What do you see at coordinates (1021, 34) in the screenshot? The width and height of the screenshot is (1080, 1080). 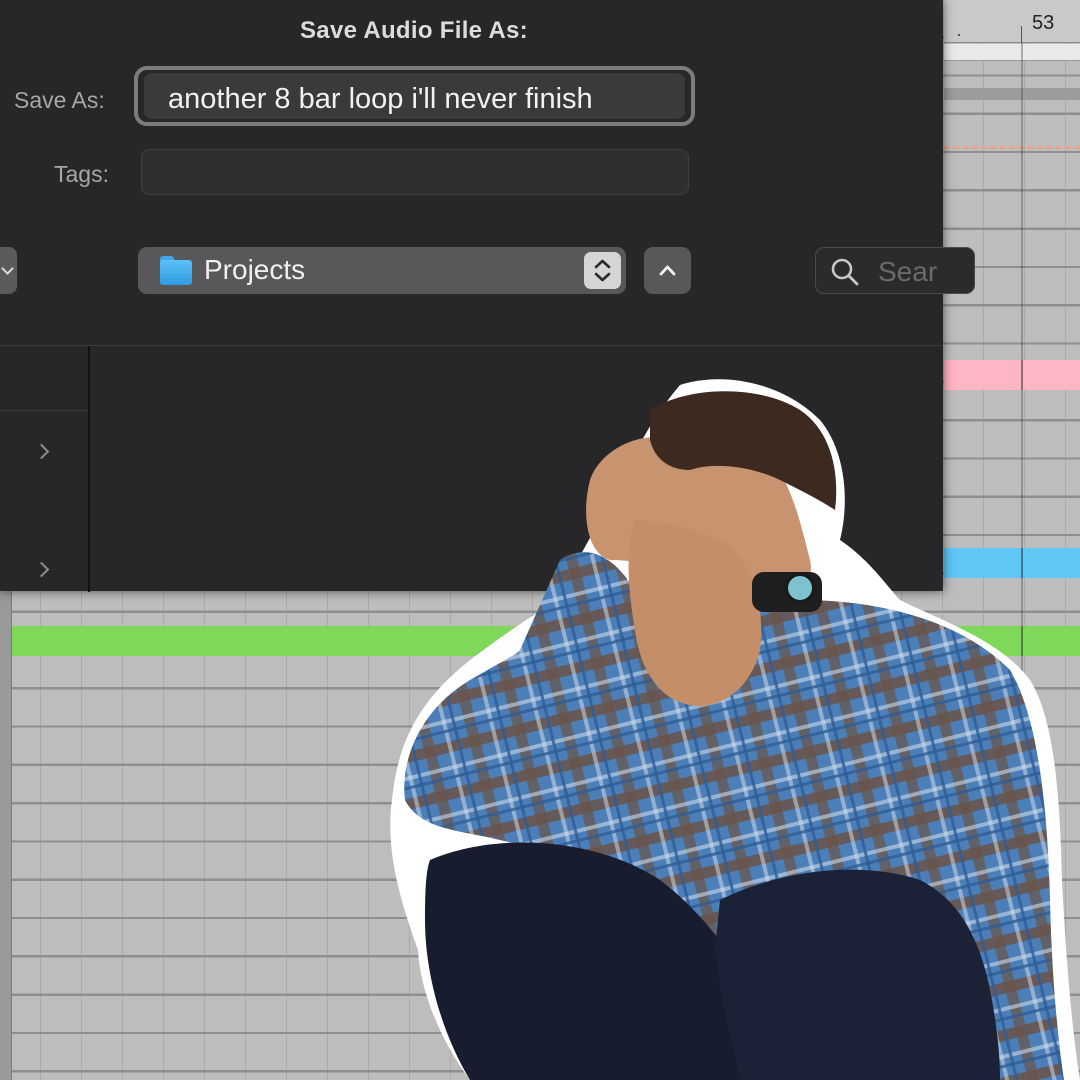 I see `ruler-marker` at bounding box center [1021, 34].